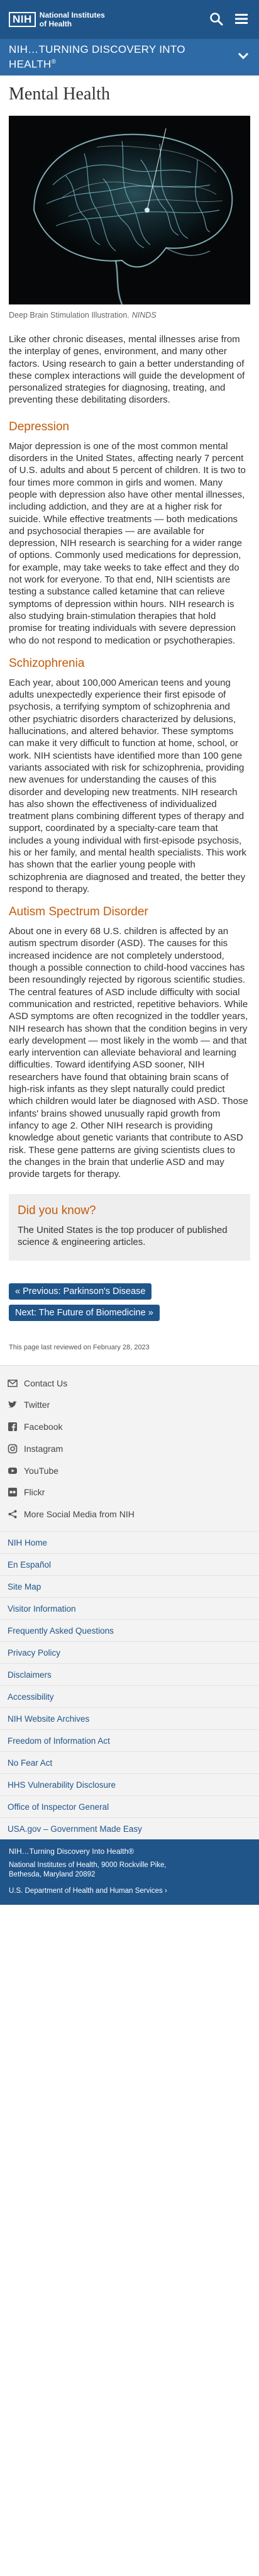  Describe the element at coordinates (129, 1630) in the screenshot. I see `footer-link-faq: Frequently Asked Questions` at that location.